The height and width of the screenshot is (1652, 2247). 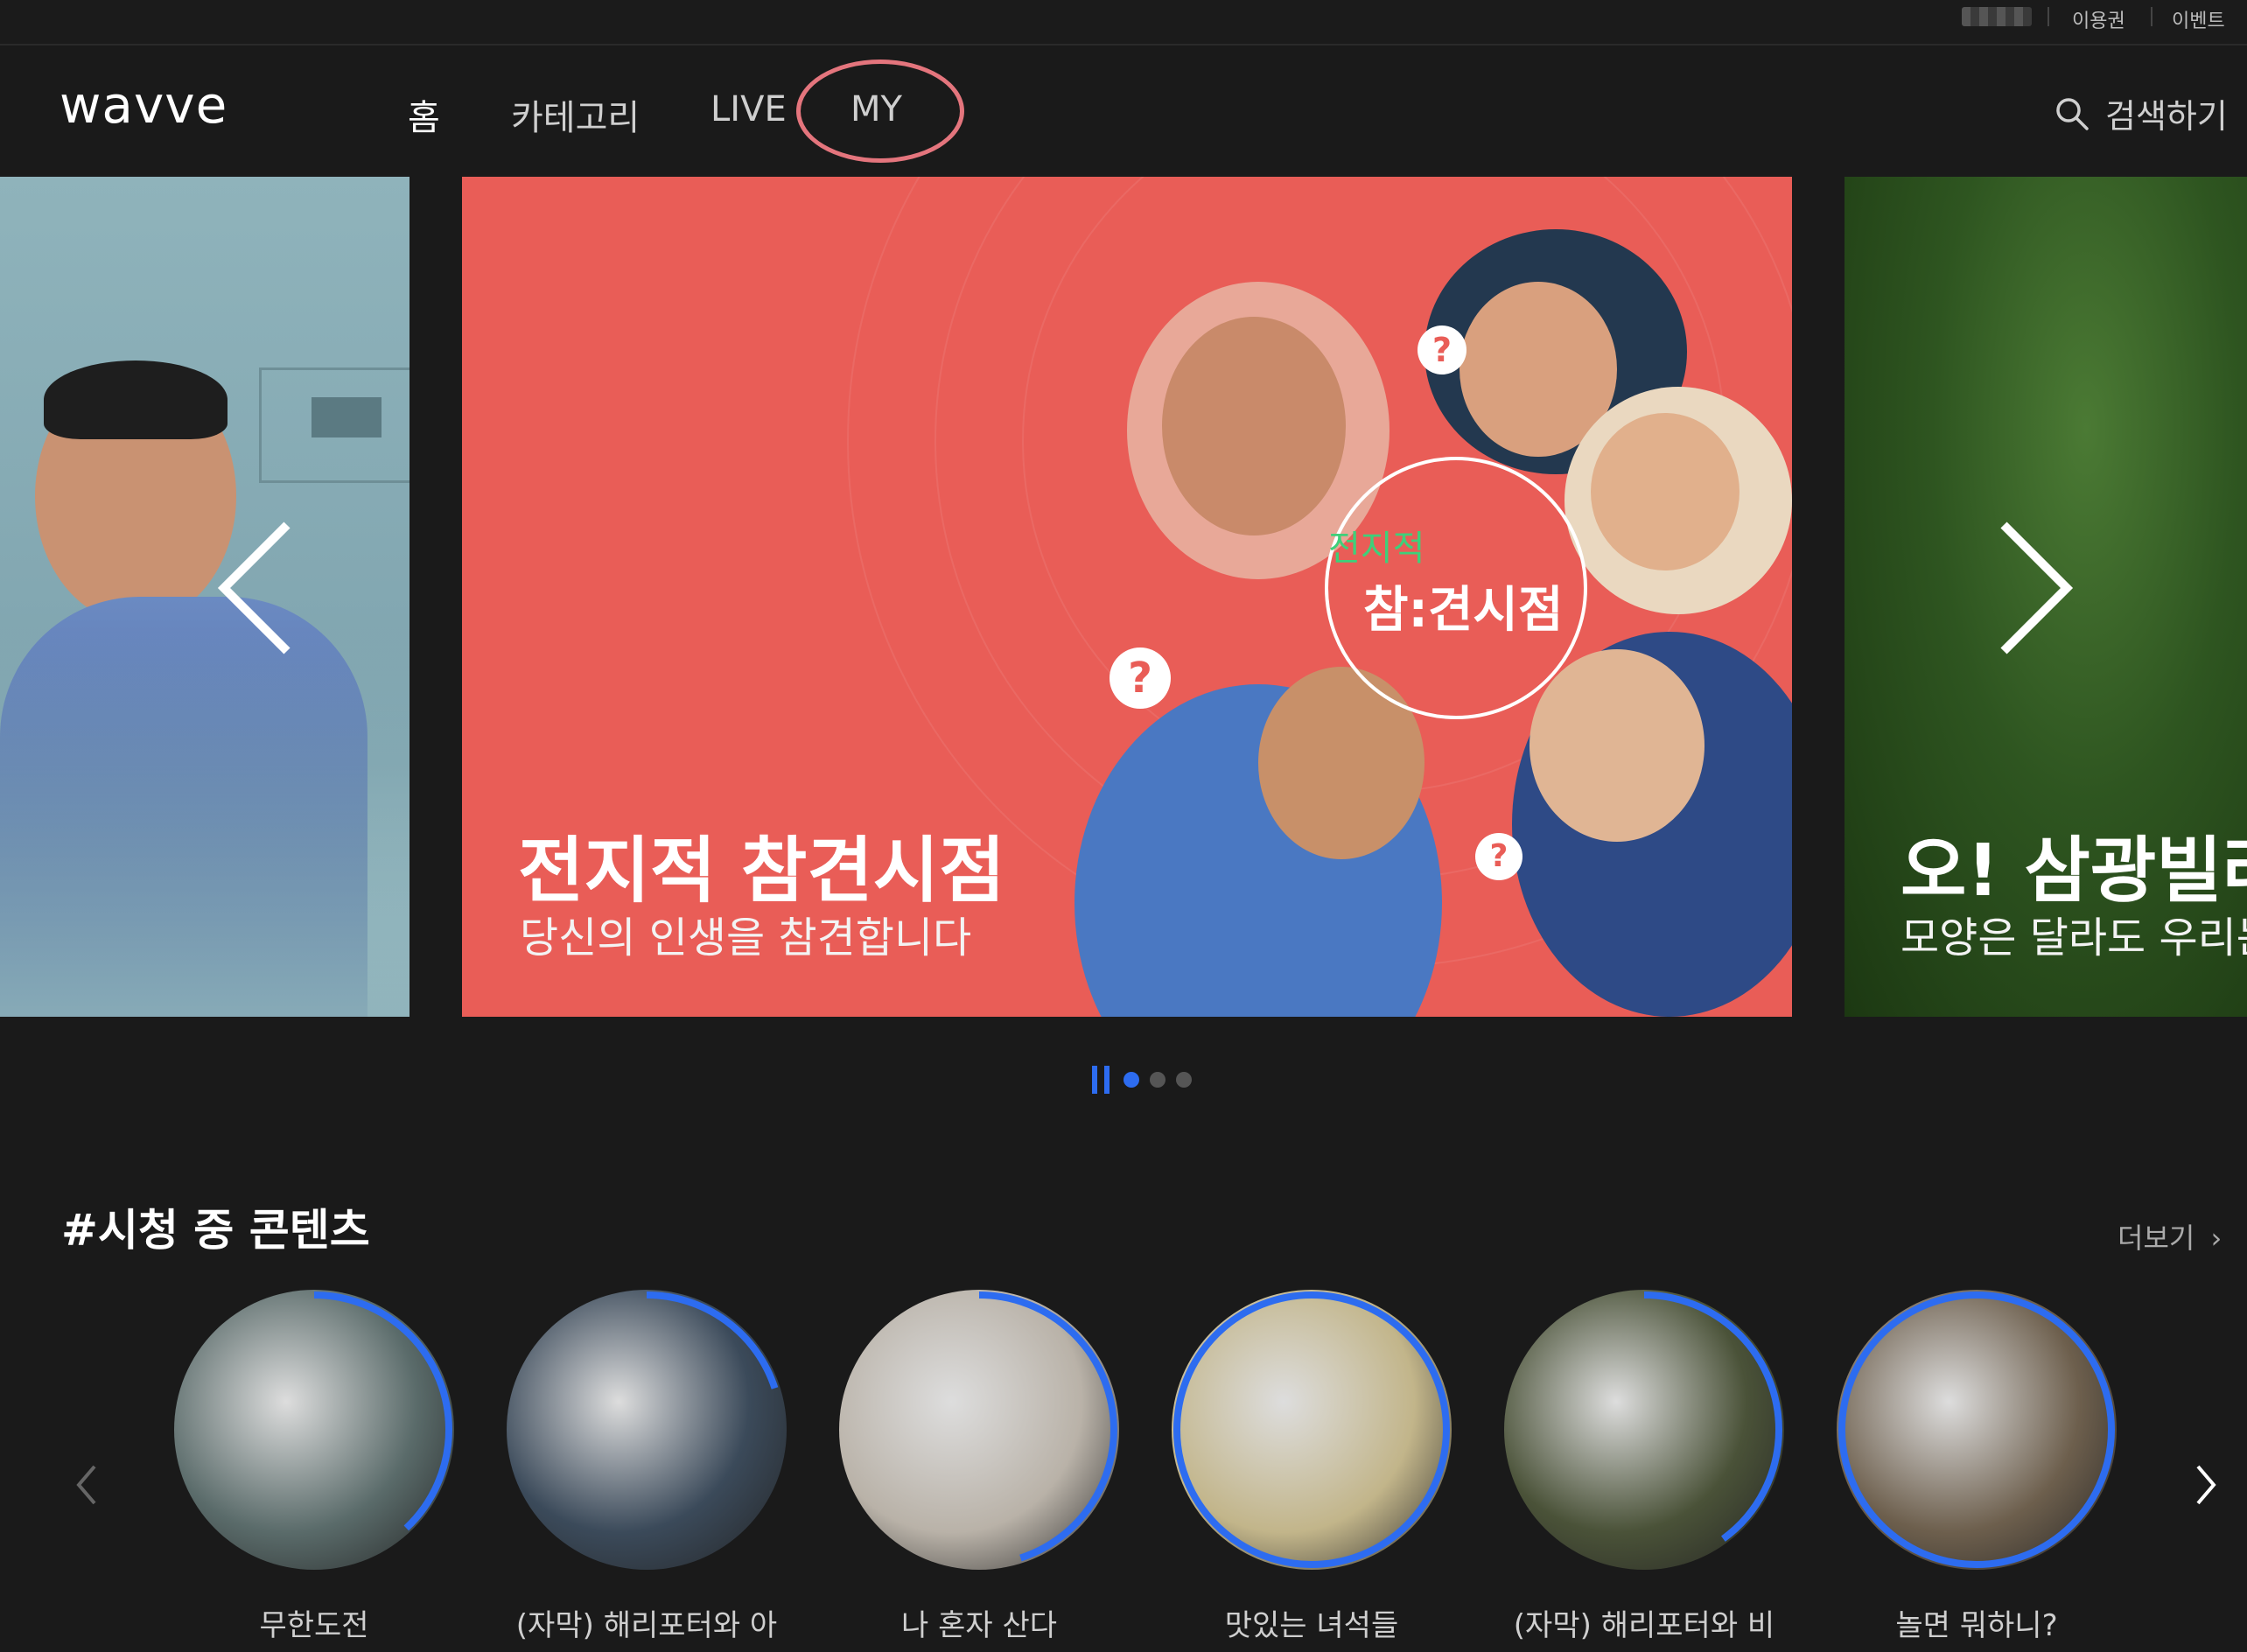 I want to click on content-item: 맛있는 녀석들, so click(x=1311, y=1467).